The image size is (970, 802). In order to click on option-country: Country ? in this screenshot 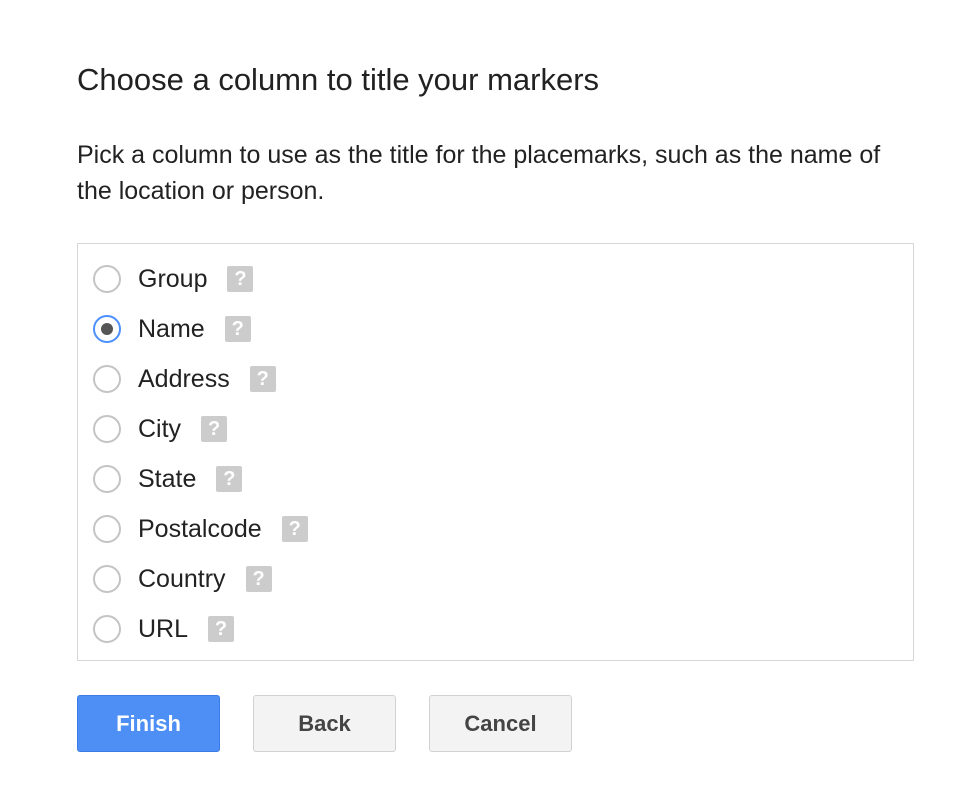, I will do `click(182, 579)`.